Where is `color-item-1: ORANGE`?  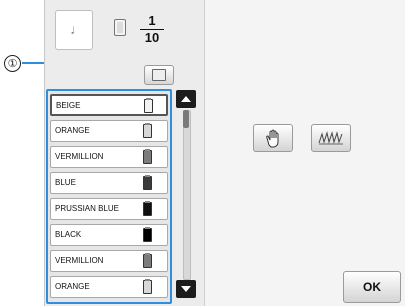 color-item-1: ORANGE is located at coordinates (109, 131).